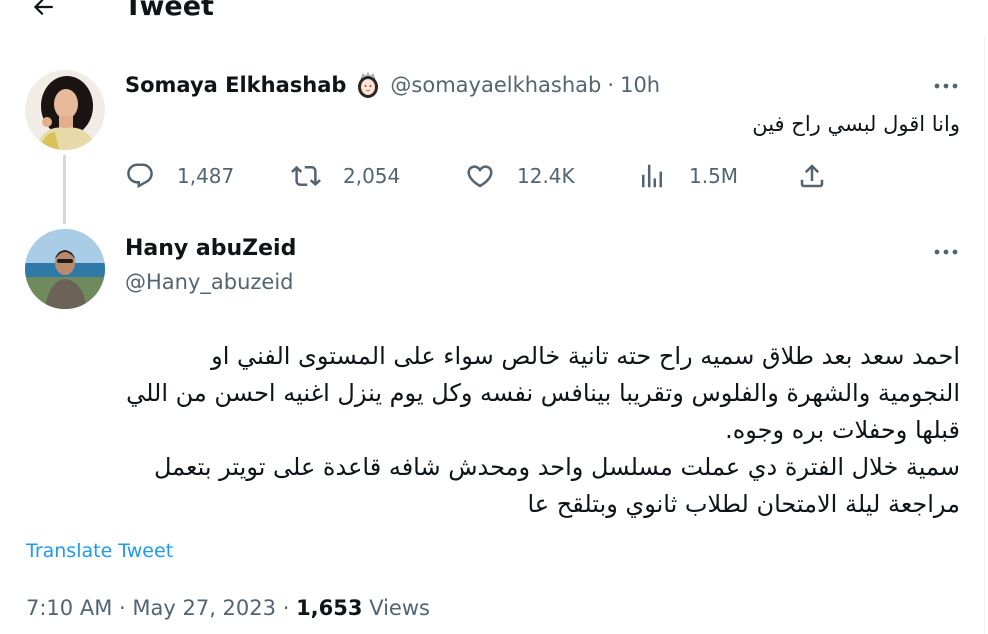 The image size is (988, 634). I want to click on arrow-left-icon, so click(43, 10).